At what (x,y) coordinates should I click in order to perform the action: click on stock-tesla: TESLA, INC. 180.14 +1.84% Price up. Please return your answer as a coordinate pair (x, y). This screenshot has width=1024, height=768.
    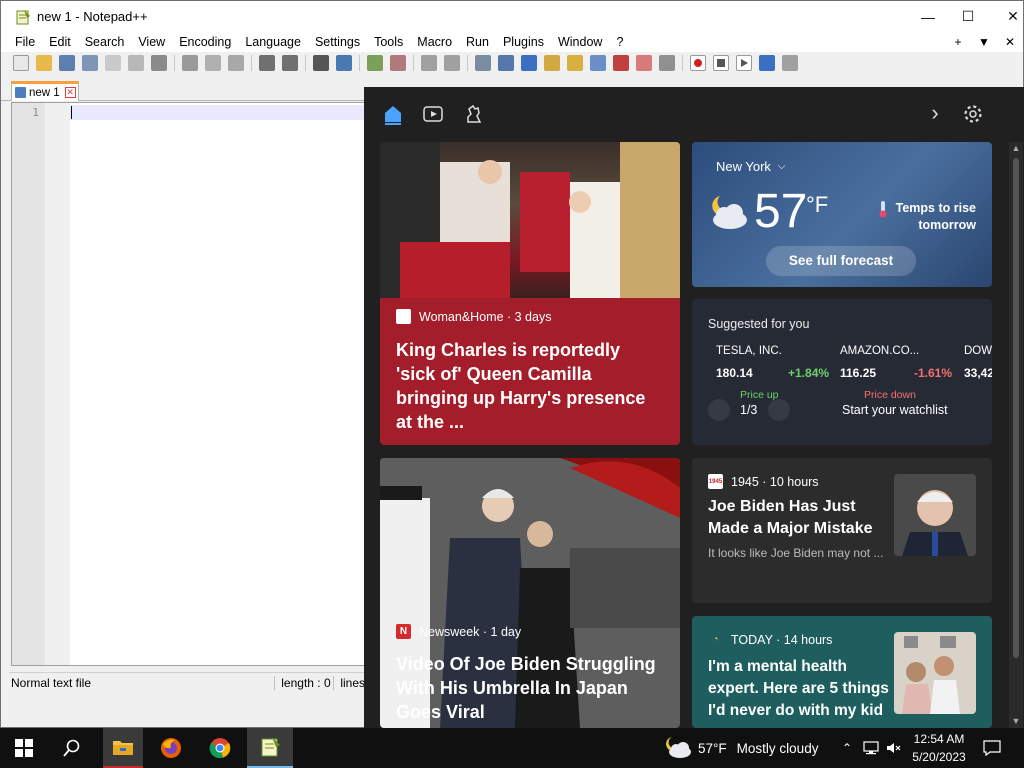
    Looking at the image, I should click on (776, 373).